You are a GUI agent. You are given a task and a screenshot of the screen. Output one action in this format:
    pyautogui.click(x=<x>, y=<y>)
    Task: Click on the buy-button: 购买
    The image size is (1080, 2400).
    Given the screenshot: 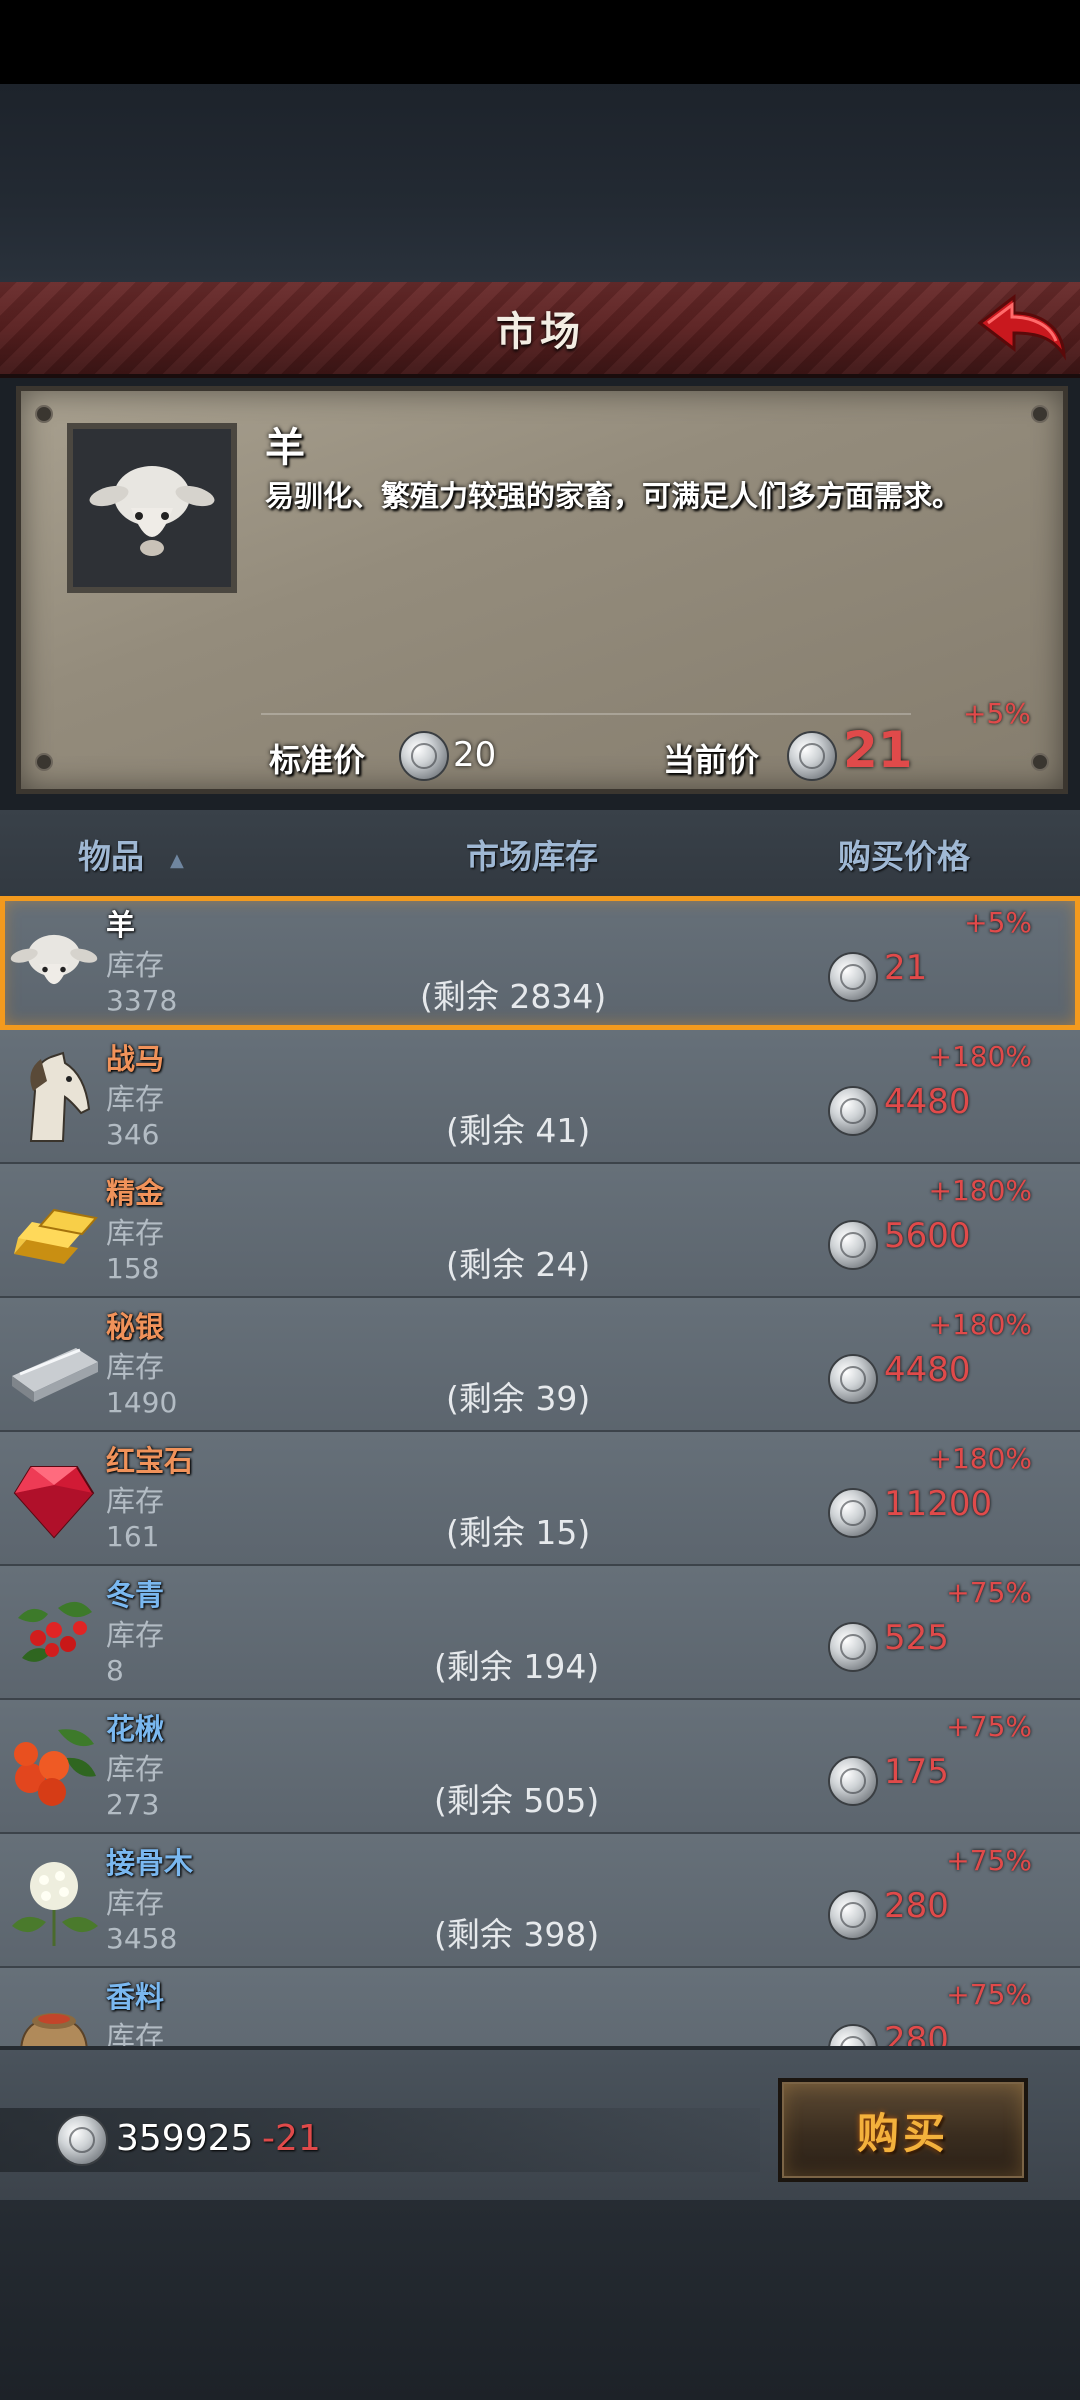 What is the action you would take?
    pyautogui.click(x=903, y=2130)
    